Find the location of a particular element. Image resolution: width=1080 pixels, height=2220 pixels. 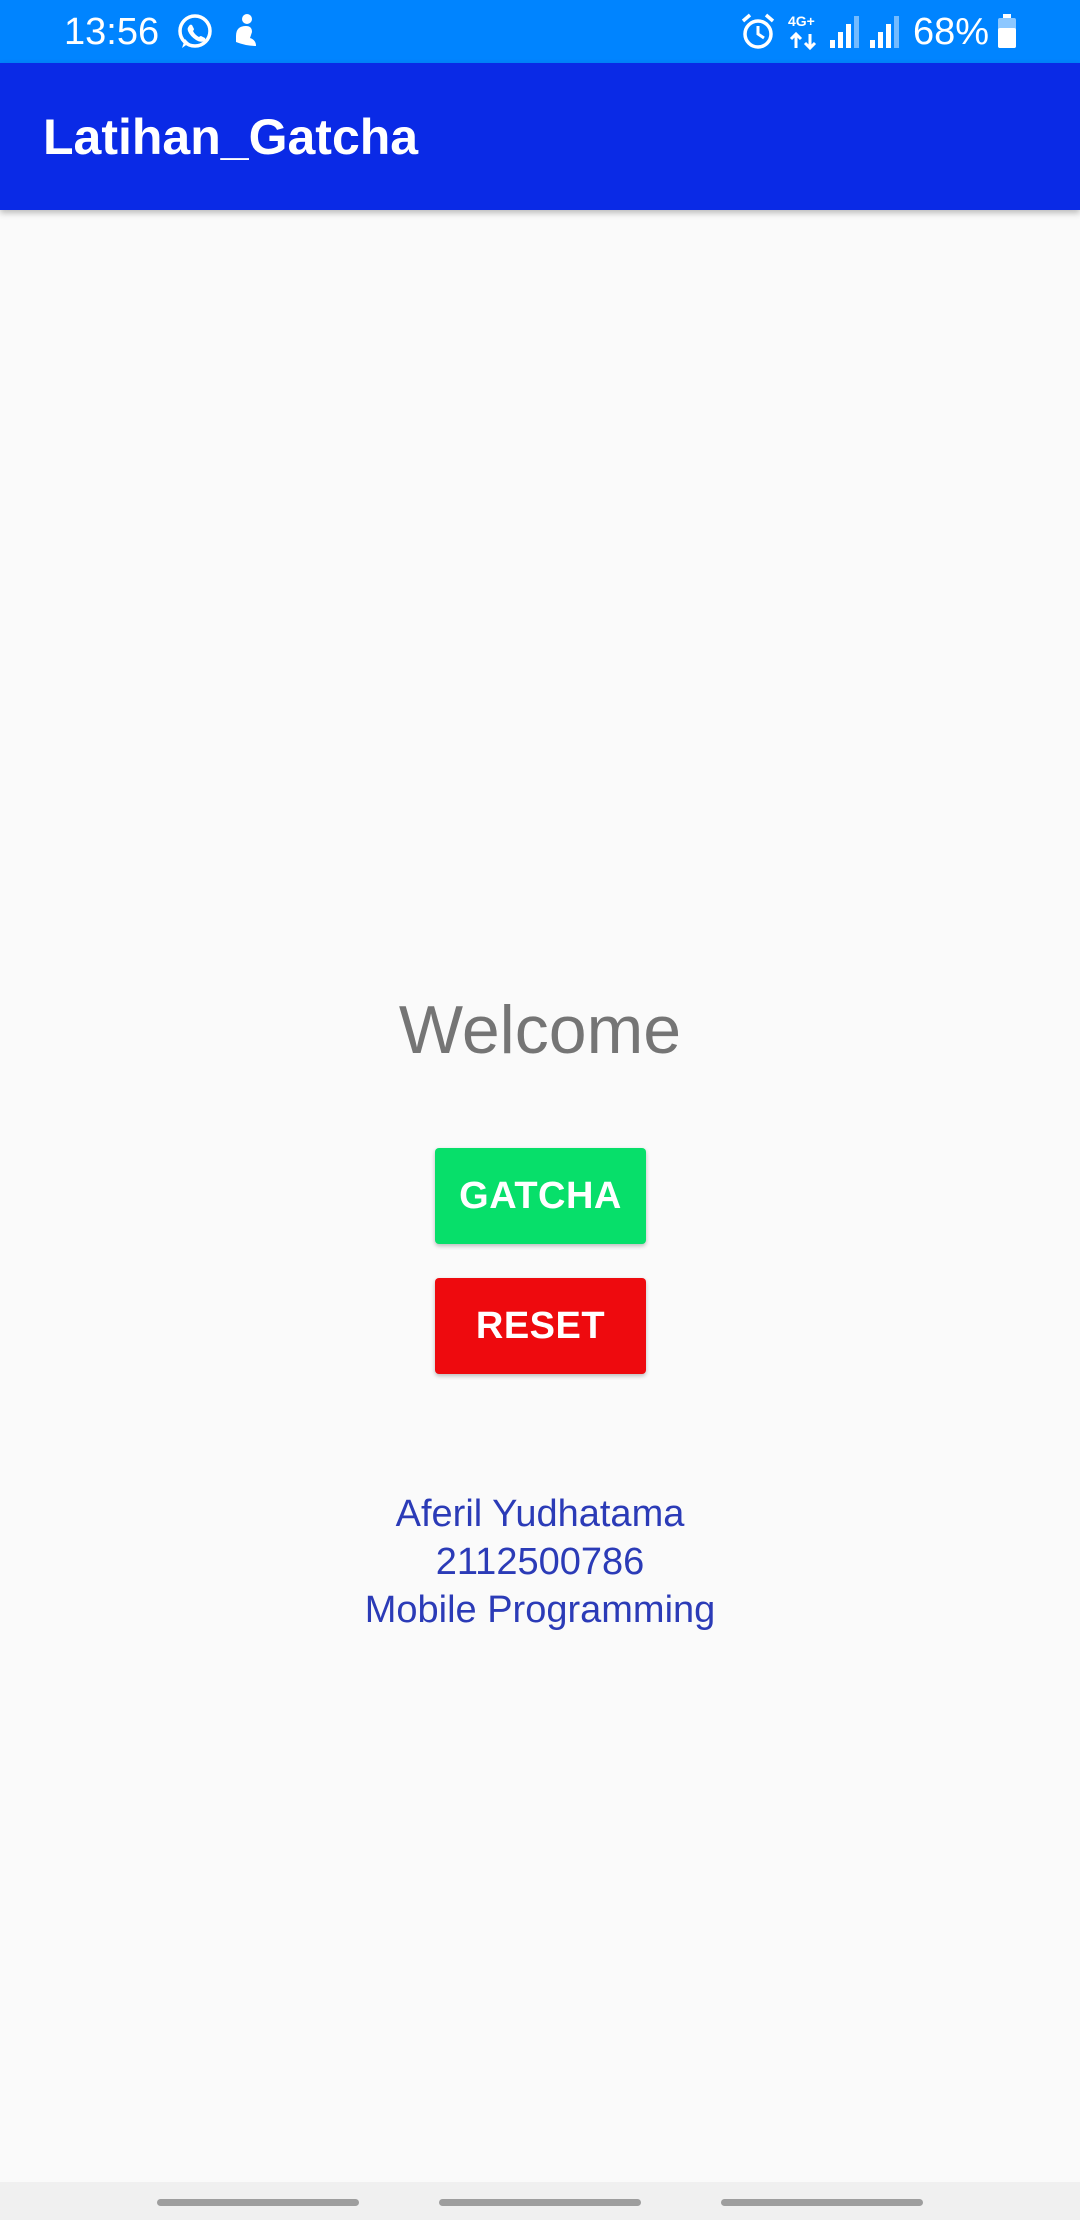

battery-icon is located at coordinates (1007, 31).